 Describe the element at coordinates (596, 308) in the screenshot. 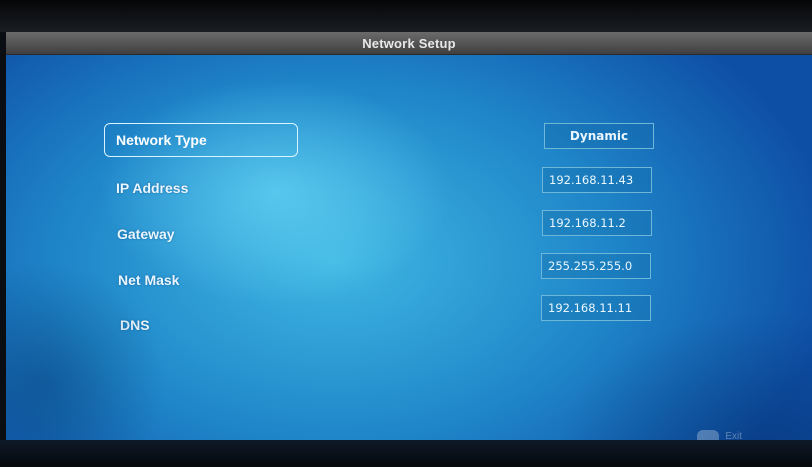

I see `dns-field: 192.168.11.11` at that location.